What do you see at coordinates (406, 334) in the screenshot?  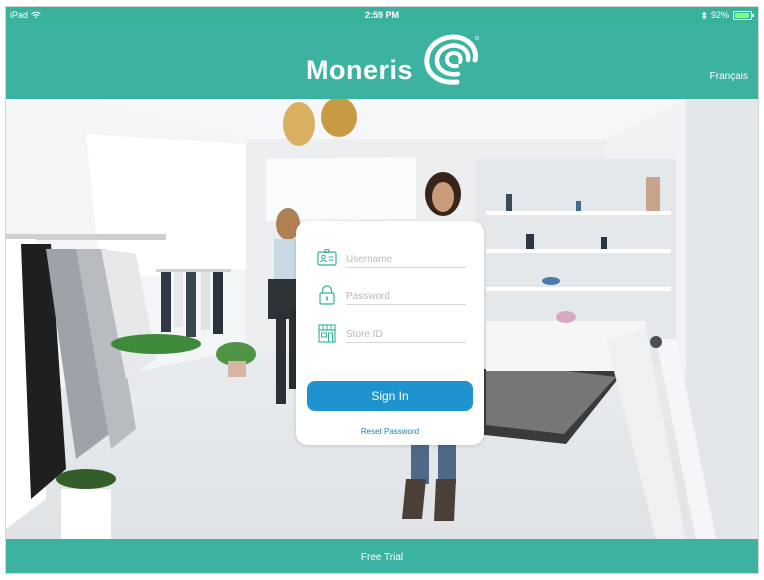 I see `store-id-input` at bounding box center [406, 334].